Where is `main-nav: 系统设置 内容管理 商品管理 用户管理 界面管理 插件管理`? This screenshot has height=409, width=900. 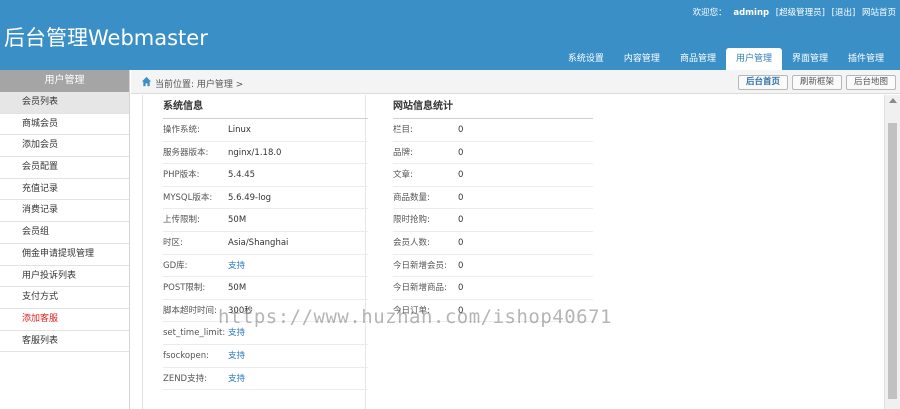
main-nav: 系统设置 内容管理 商品管理 用户管理 界面管理 插件管理 is located at coordinates (726, 59).